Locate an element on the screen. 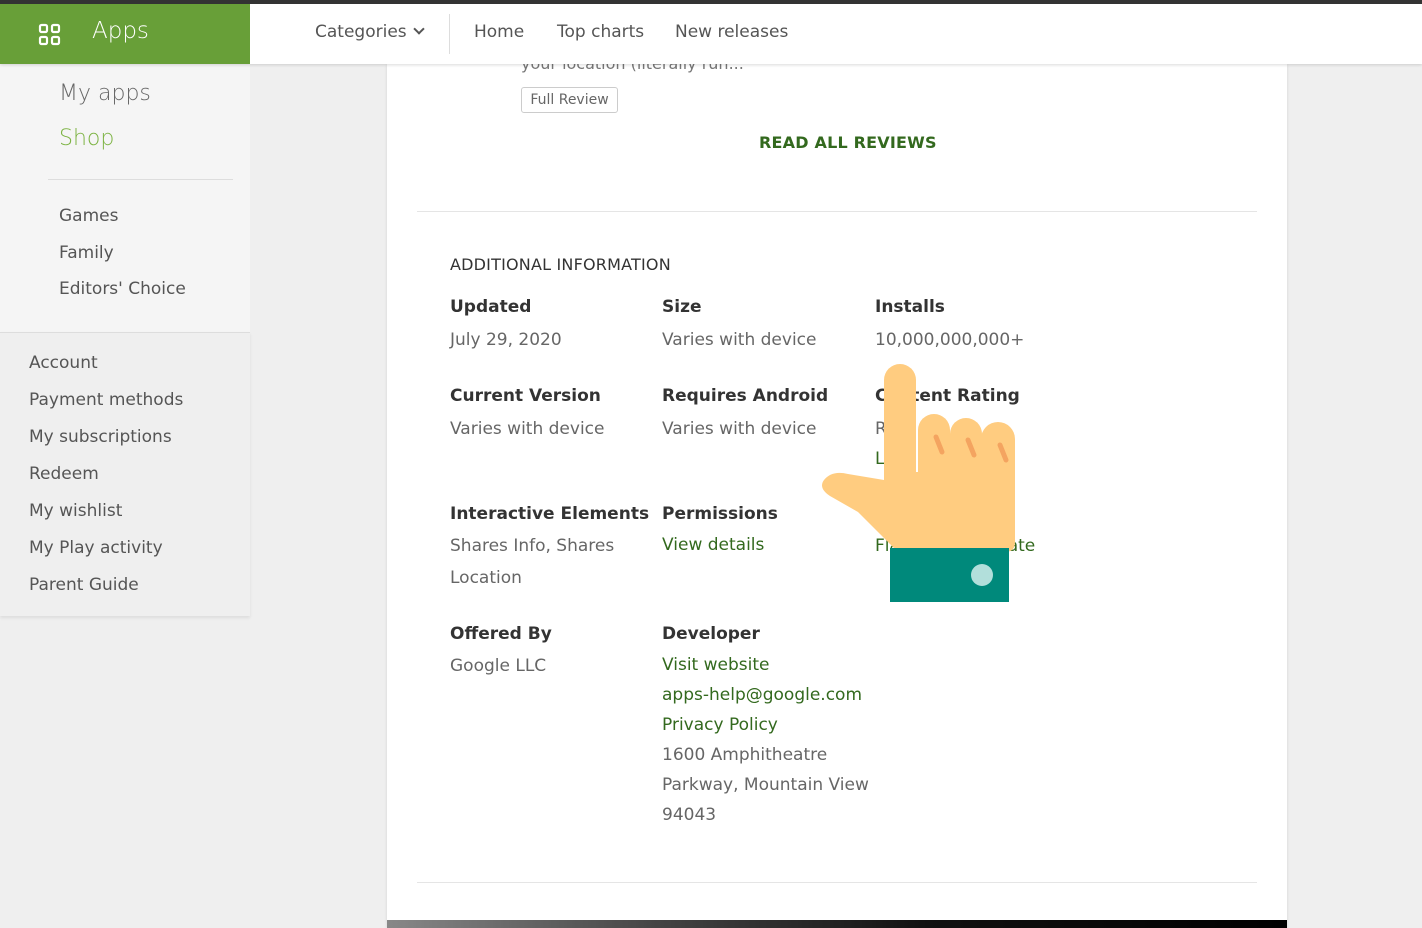 The height and width of the screenshot is (928, 1422). bottom-media-strip is located at coordinates (837, 924).